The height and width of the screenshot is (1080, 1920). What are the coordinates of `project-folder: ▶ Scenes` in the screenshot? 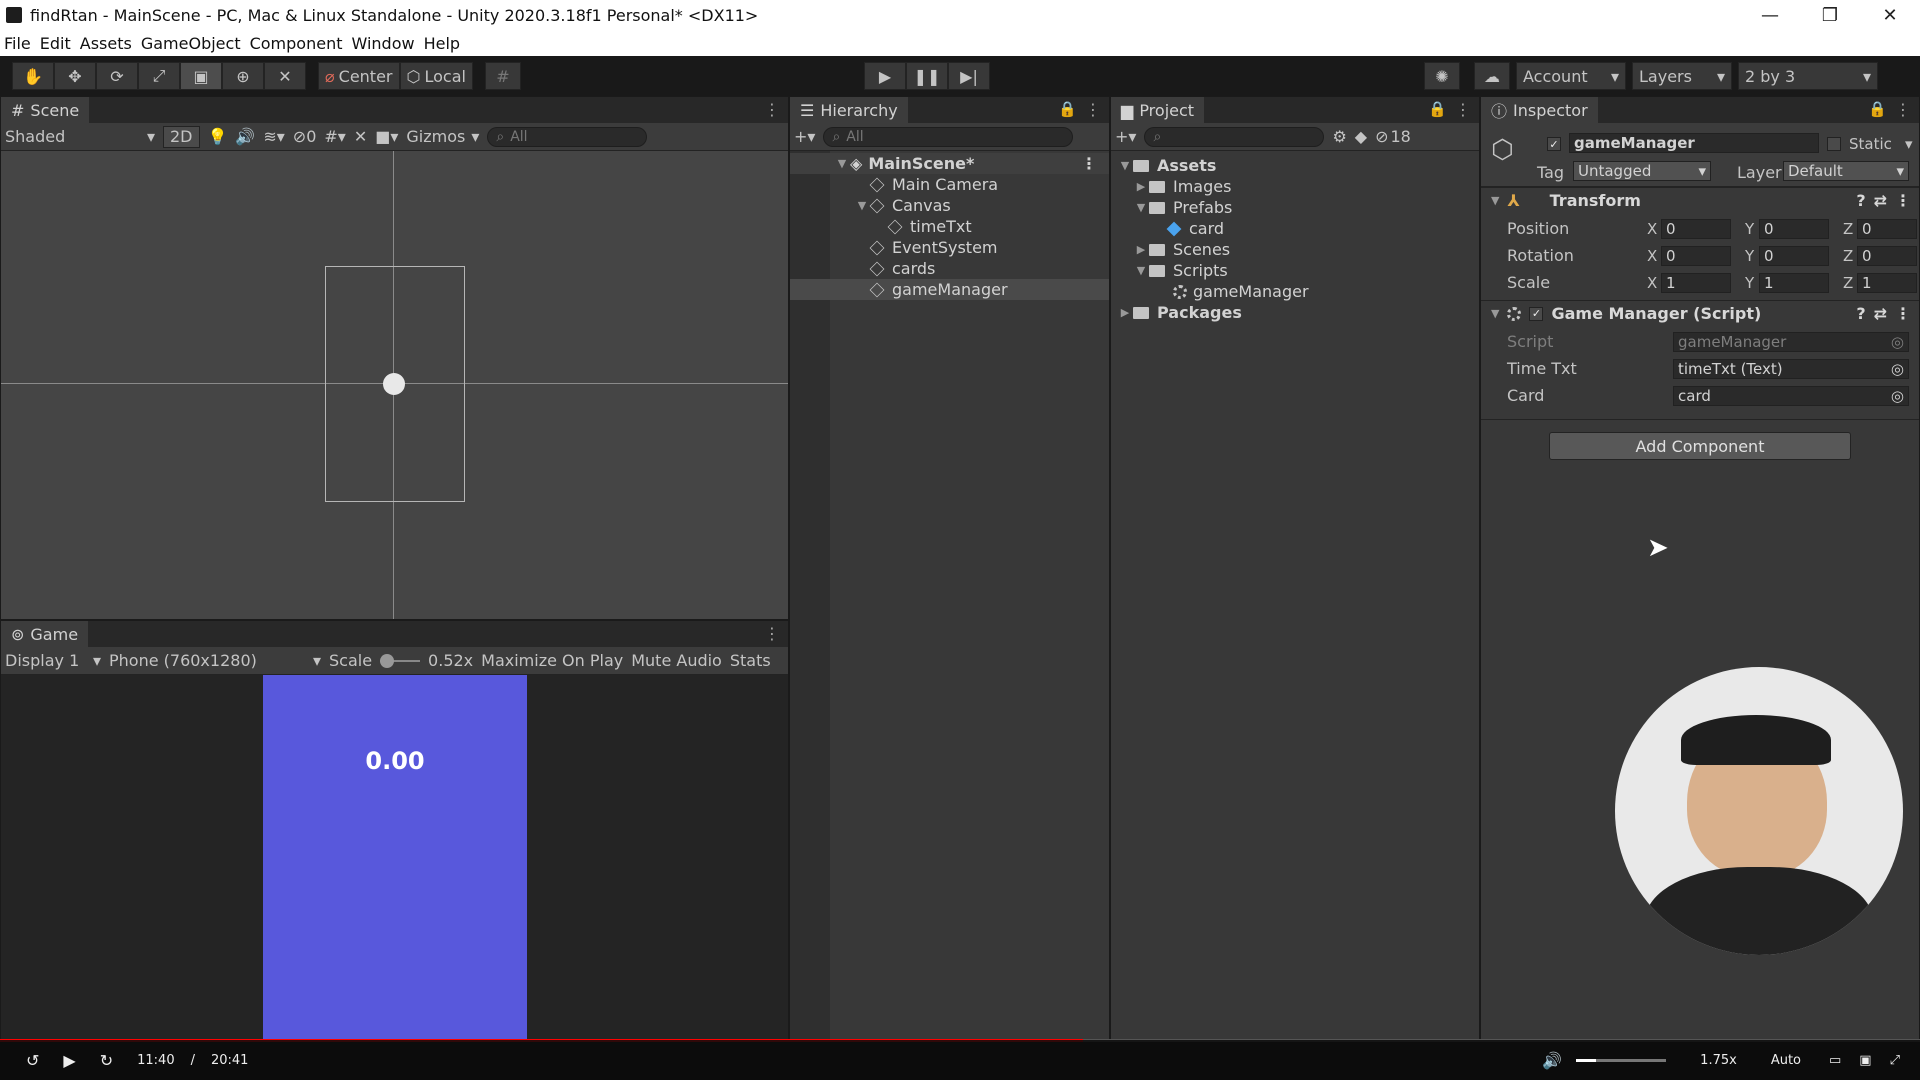 It's located at (1295, 249).